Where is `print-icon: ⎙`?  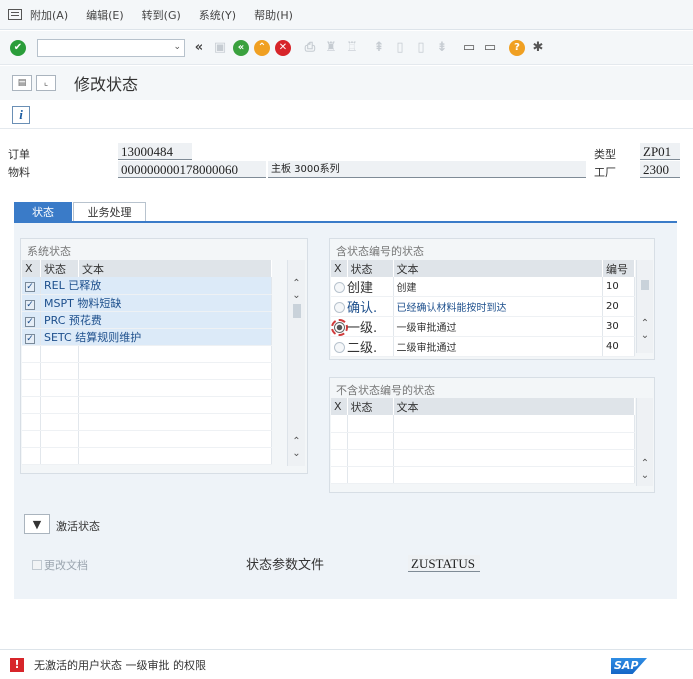 print-icon: ⎙ is located at coordinates (310, 47).